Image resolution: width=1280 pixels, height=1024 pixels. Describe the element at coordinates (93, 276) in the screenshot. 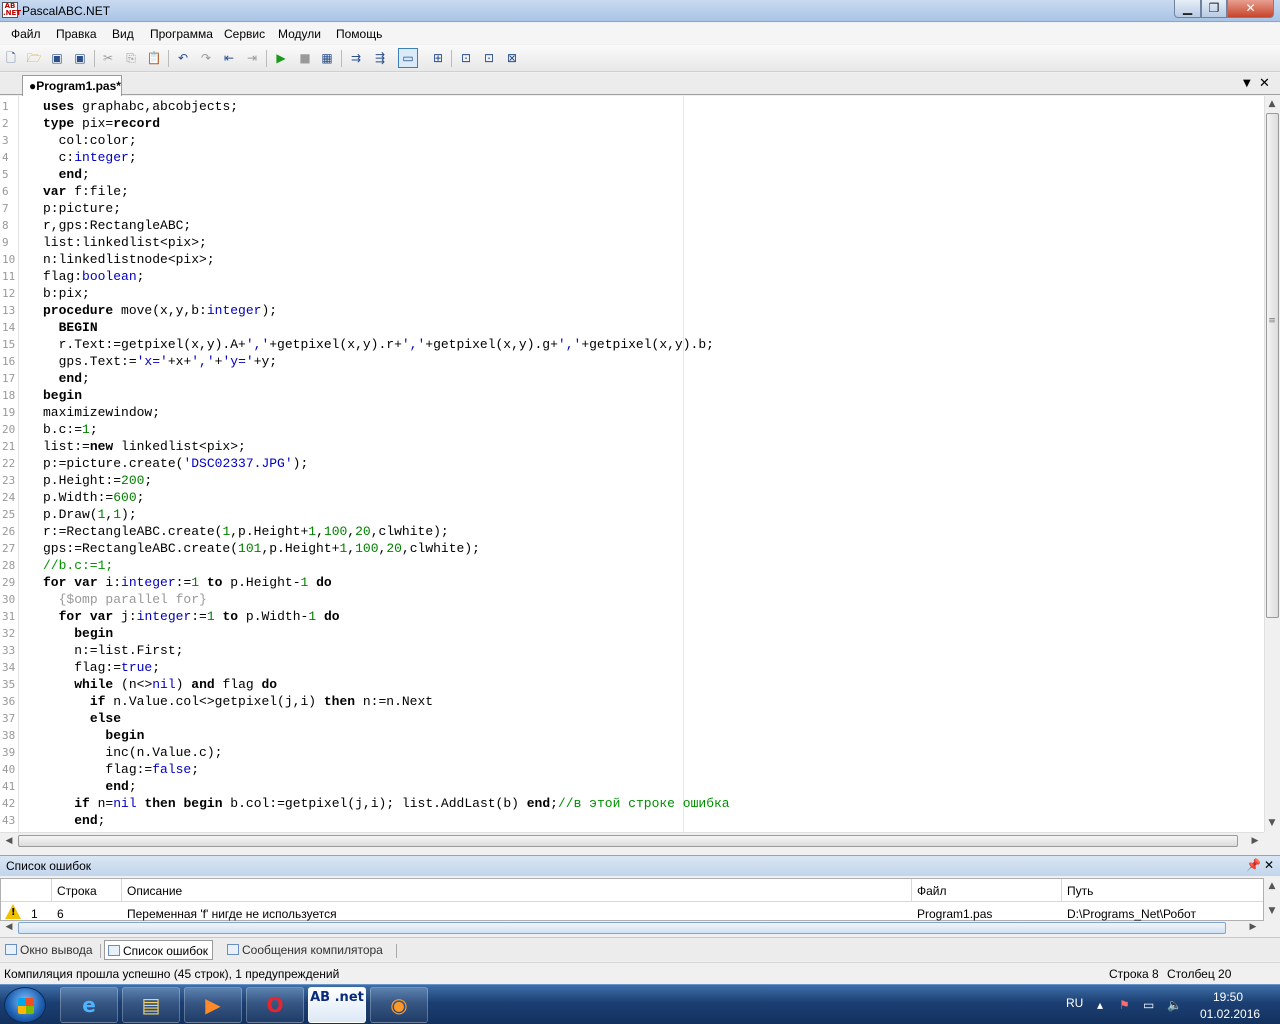

I see `code-text: flag:boolean;` at that location.